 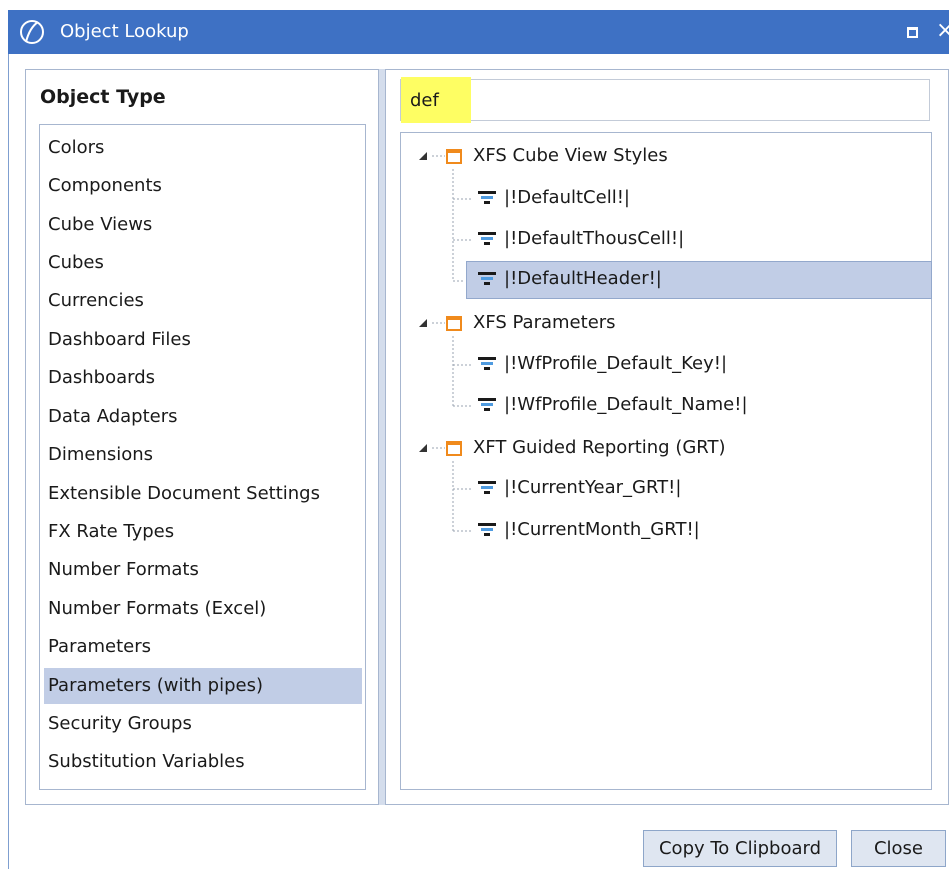 I want to click on list-item: Currencies, so click(x=203, y=301).